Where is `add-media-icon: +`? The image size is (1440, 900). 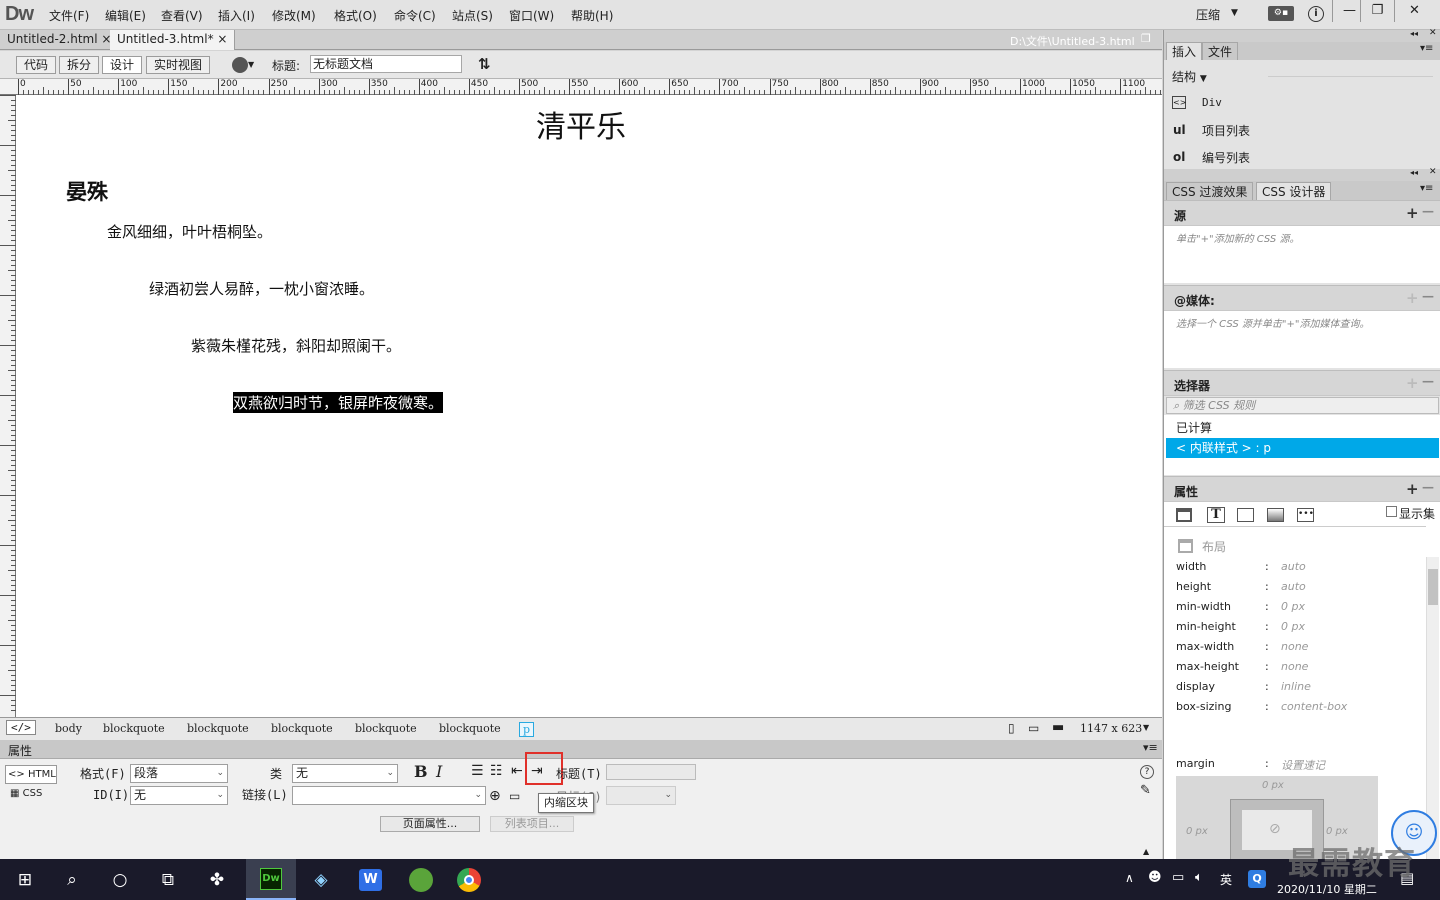 add-media-icon: + is located at coordinates (1412, 298).